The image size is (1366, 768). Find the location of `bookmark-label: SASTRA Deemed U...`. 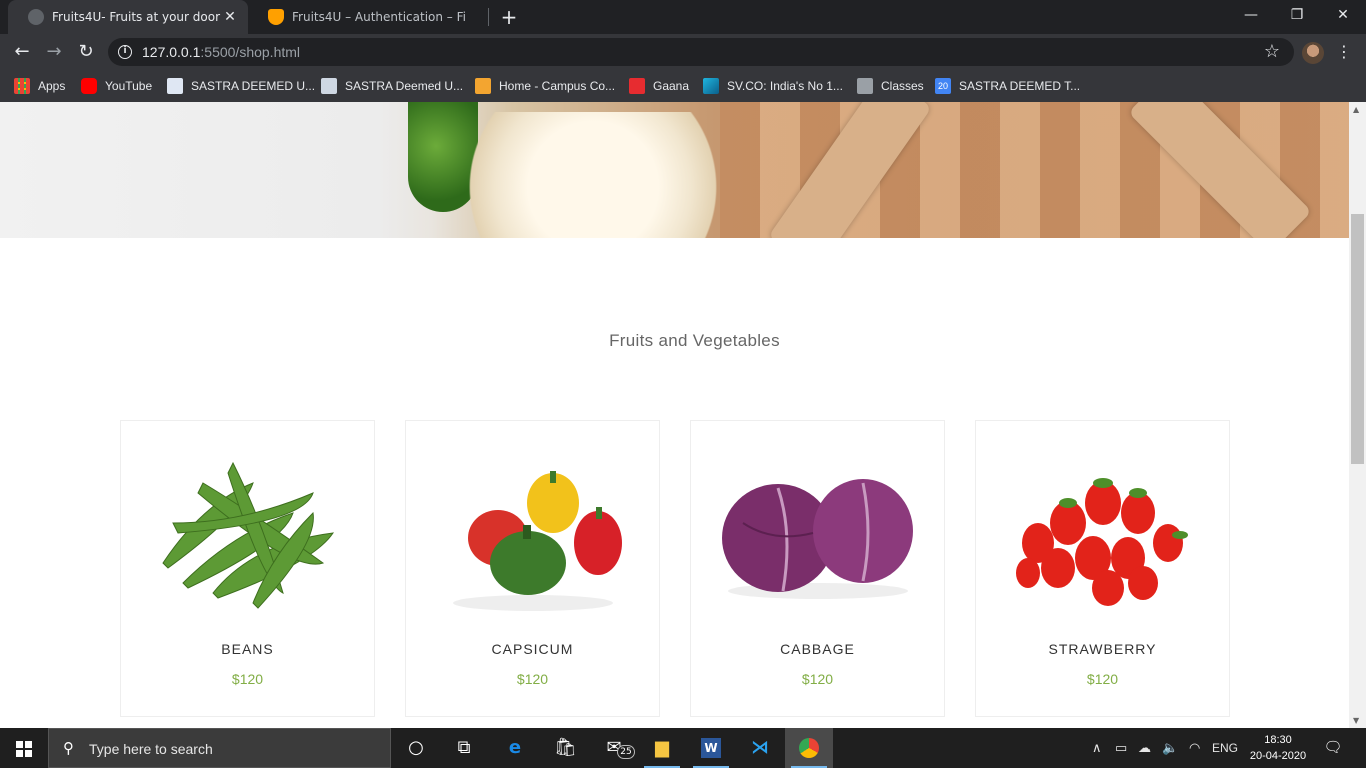

bookmark-label: SASTRA Deemed U... is located at coordinates (404, 86).